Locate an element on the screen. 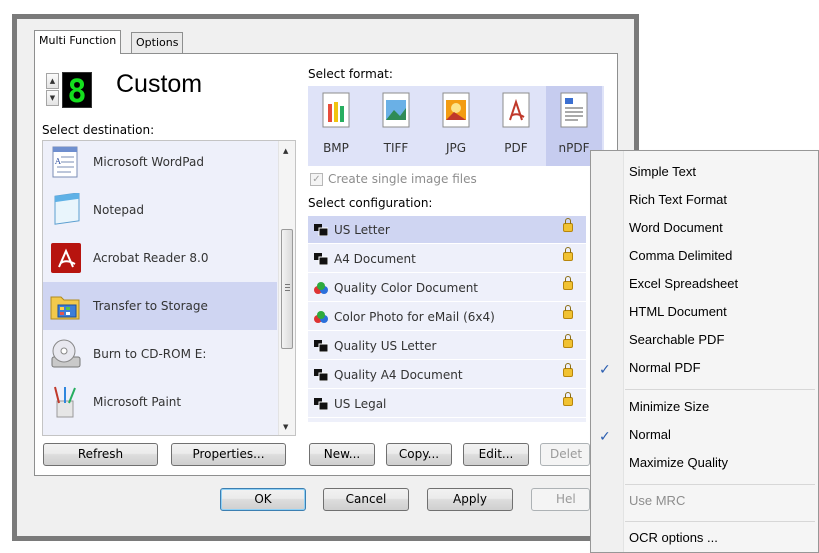  help-button: Hel is located at coordinates (560, 499).